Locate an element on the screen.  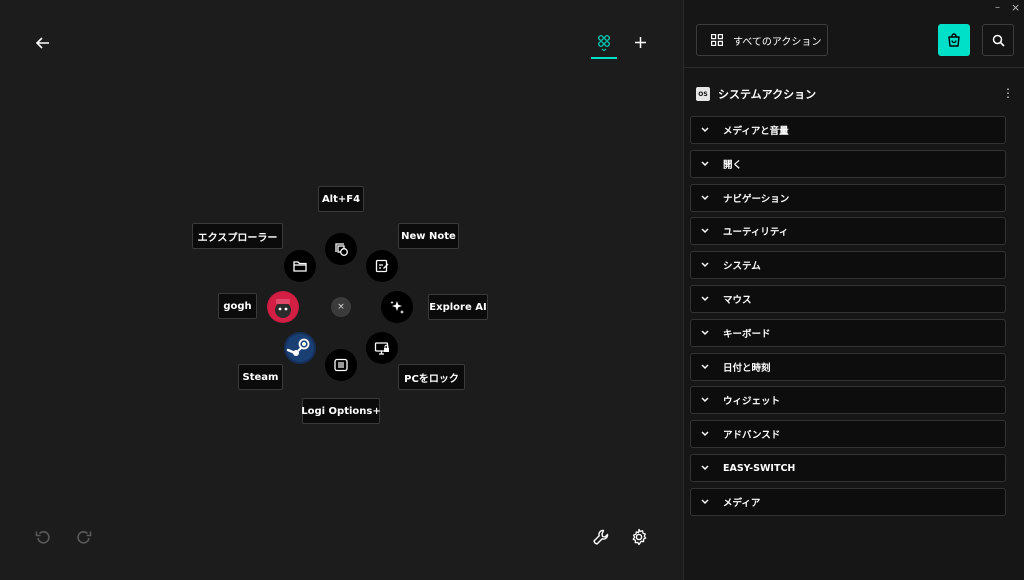
sparkle-icon is located at coordinates (397, 307).